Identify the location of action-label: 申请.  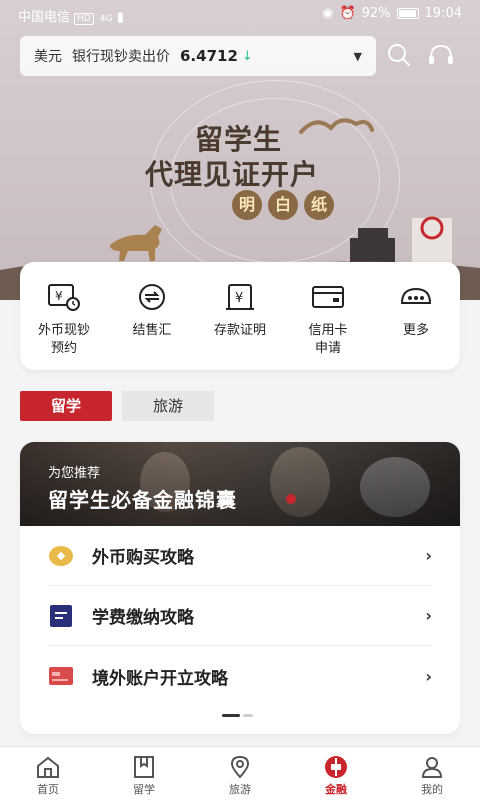
(327, 348).